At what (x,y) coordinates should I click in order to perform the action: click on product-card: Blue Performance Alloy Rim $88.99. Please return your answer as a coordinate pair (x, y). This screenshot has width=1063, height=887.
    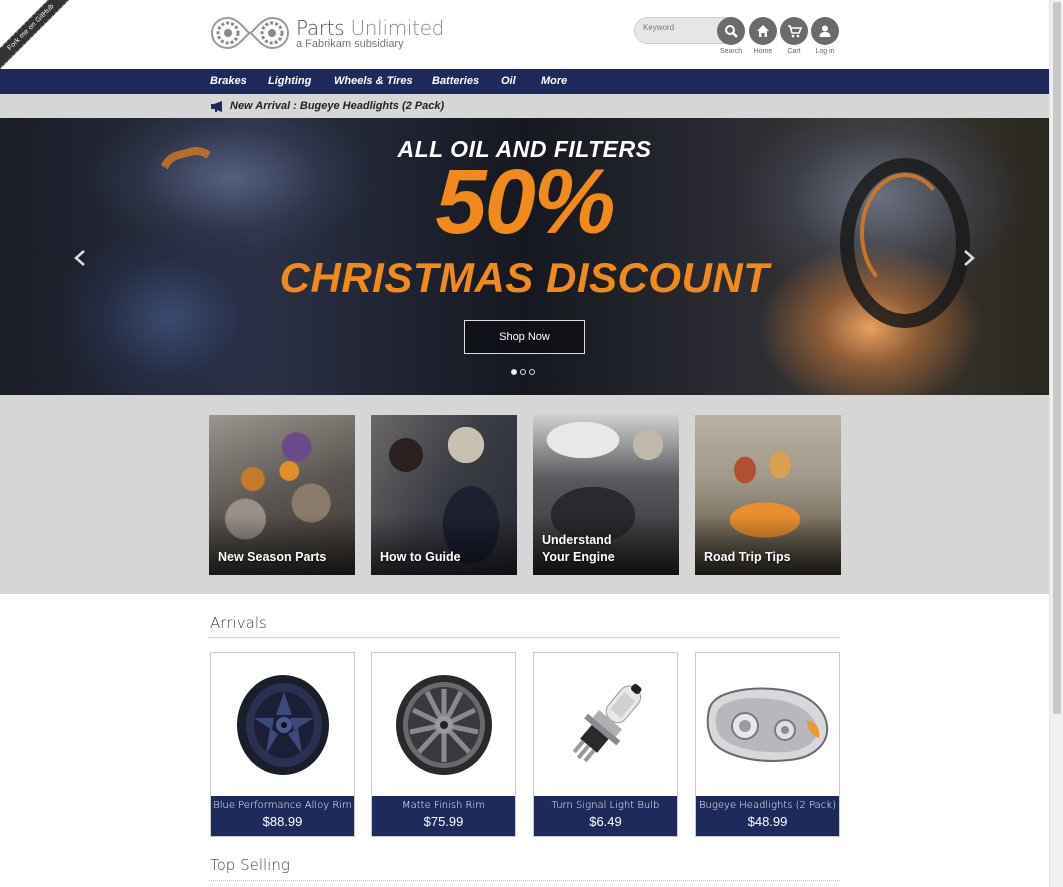
    Looking at the image, I should click on (282, 744).